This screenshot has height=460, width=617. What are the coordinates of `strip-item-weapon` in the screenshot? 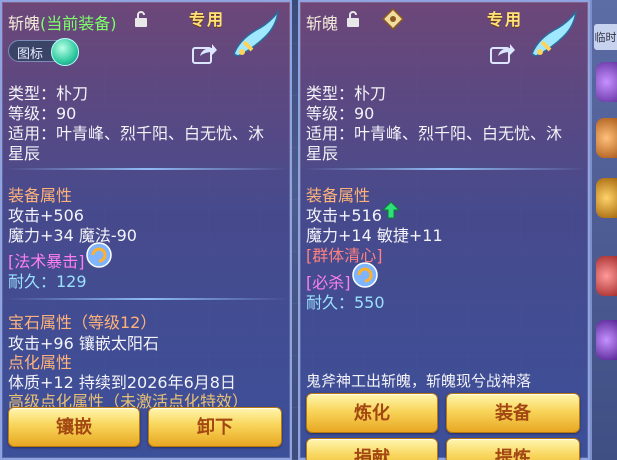 It's located at (606, 276).